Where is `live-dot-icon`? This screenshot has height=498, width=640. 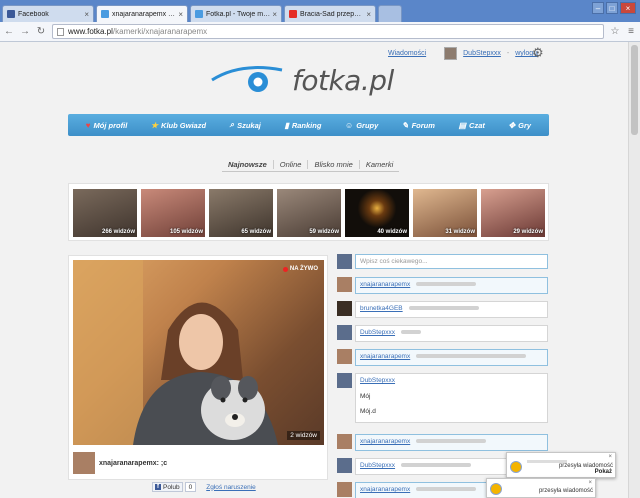
live-dot-icon is located at coordinates (285, 269).